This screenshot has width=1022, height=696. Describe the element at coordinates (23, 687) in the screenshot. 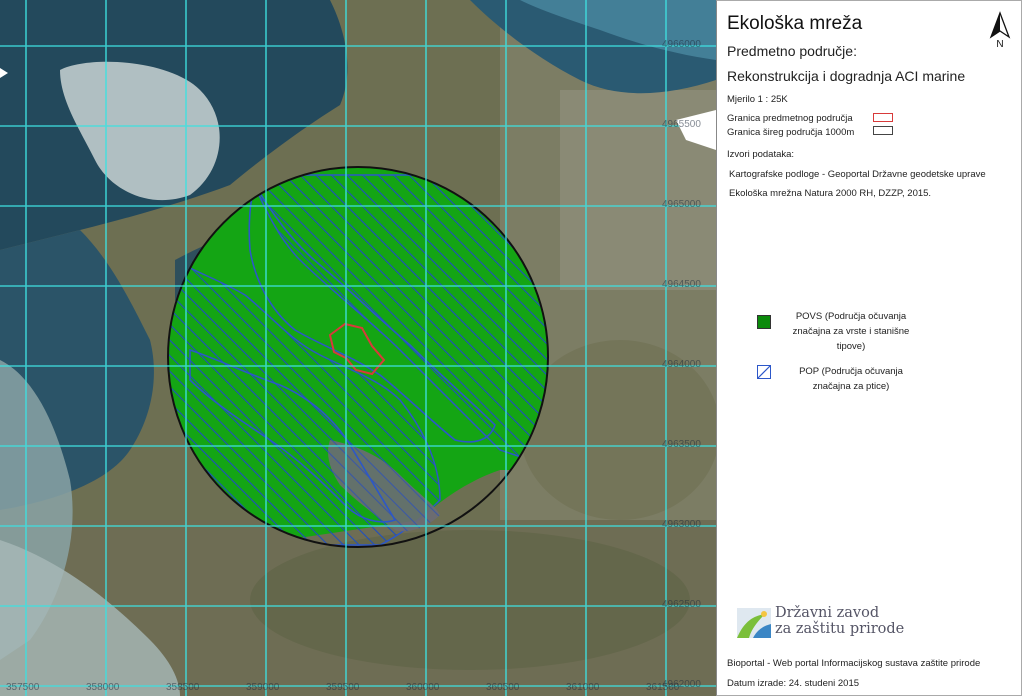

I see `x-coordinate-label: 357500` at that location.